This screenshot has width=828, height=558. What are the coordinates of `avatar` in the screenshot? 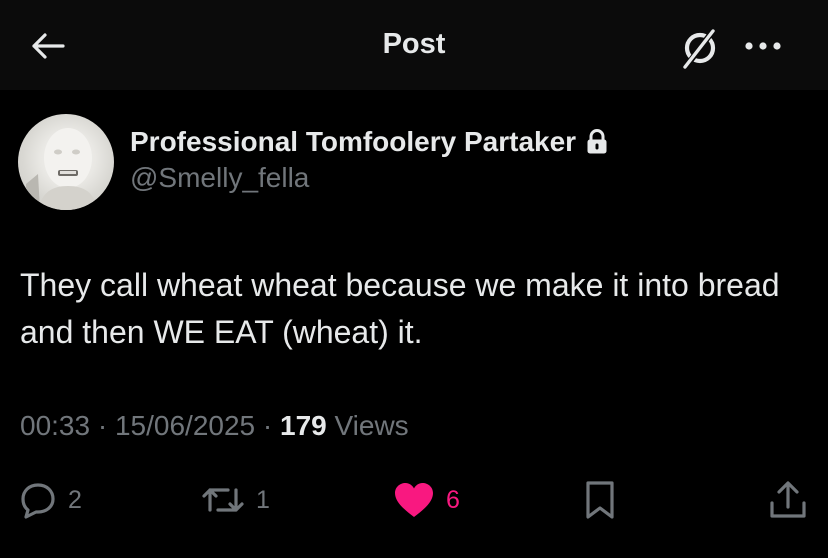 It's located at (66, 162).